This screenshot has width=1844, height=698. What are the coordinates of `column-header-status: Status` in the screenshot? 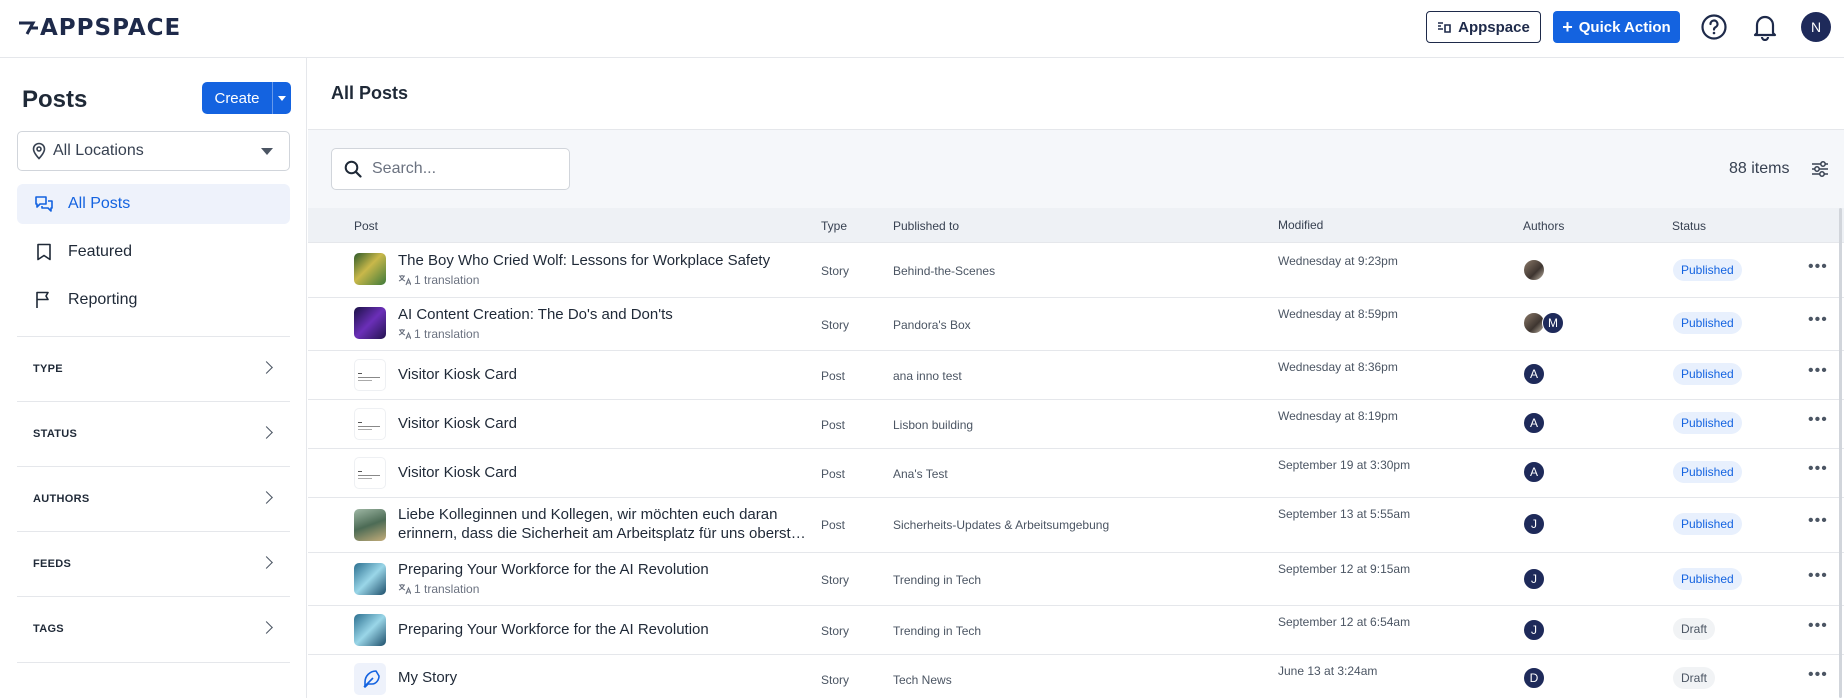 It's located at (1689, 226).